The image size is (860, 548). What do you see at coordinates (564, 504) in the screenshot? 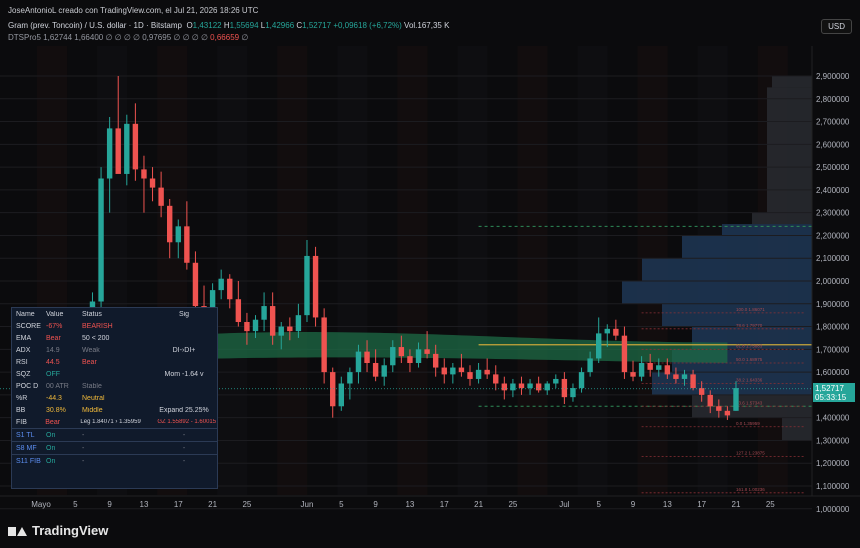
I see `x-tick-label: Jul` at bounding box center [564, 504].